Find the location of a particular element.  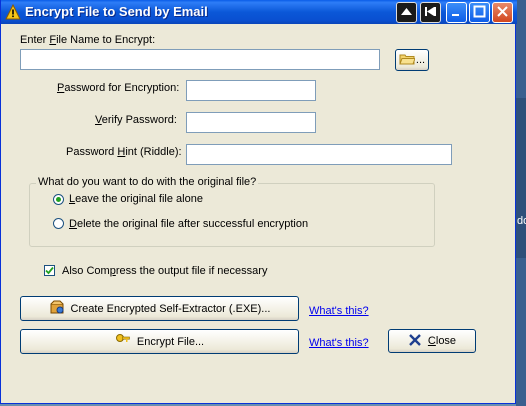

password-hint-input is located at coordinates (319, 154).